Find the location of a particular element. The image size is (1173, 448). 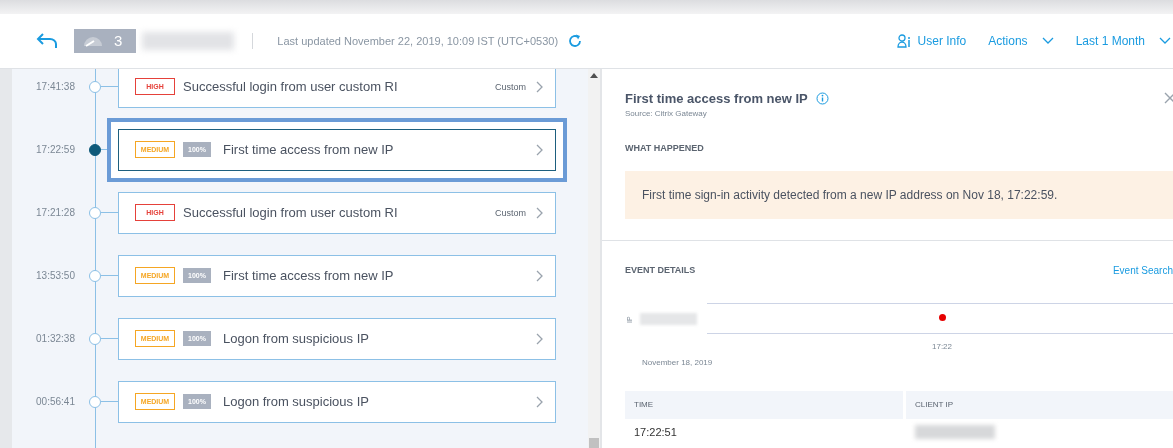

blurred-ip-label is located at coordinates (668, 318).